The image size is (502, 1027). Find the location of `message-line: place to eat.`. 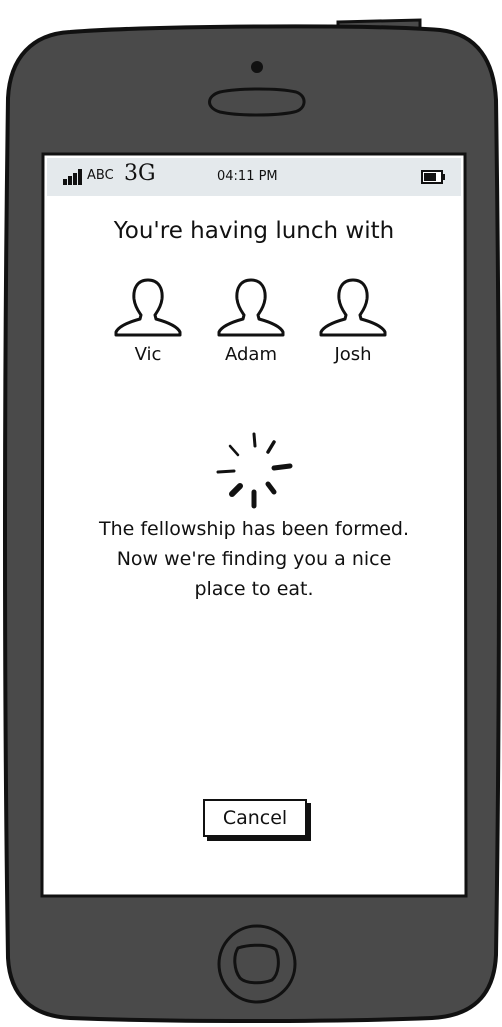

message-line: place to eat. is located at coordinates (254, 589).